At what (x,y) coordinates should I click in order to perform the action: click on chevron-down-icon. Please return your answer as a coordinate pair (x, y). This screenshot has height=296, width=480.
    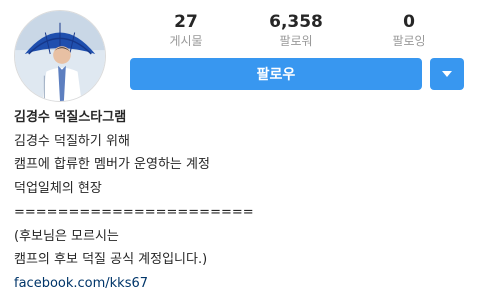
    Looking at the image, I should click on (447, 74).